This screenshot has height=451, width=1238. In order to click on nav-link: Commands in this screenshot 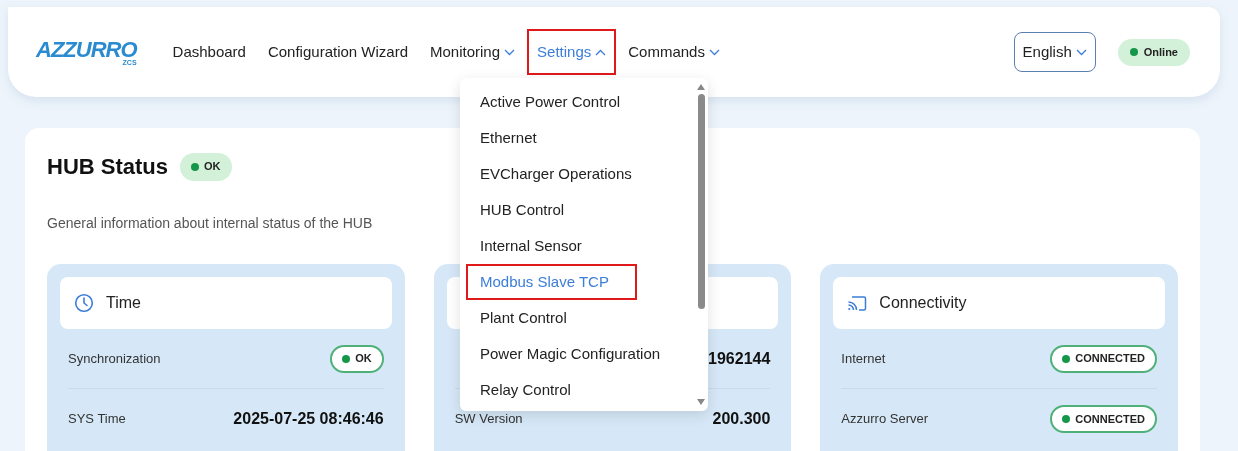, I will do `click(674, 52)`.